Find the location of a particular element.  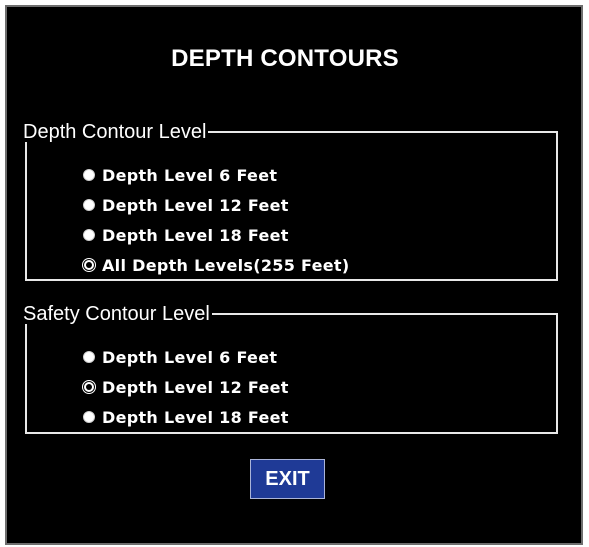

option-label: All Depth Levels(255 Feet) is located at coordinates (226, 265).